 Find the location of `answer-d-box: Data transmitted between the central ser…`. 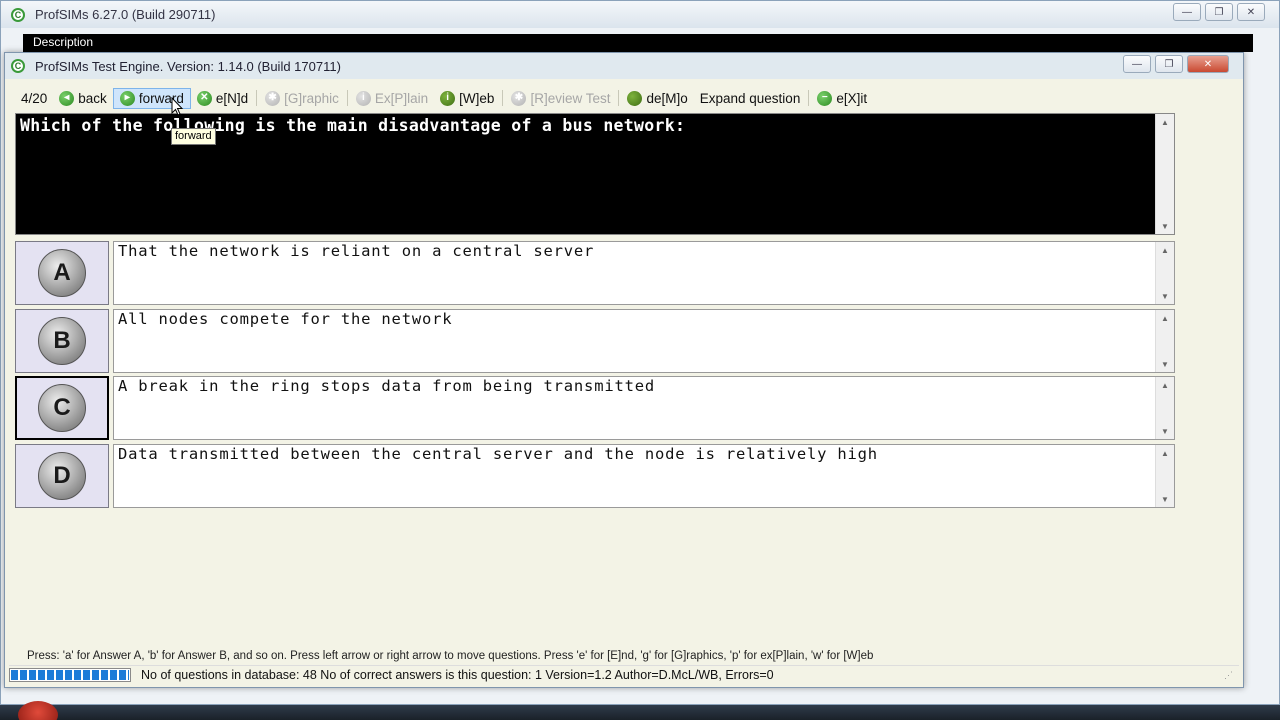

answer-d-box: Data transmitted between the central ser… is located at coordinates (644, 476).